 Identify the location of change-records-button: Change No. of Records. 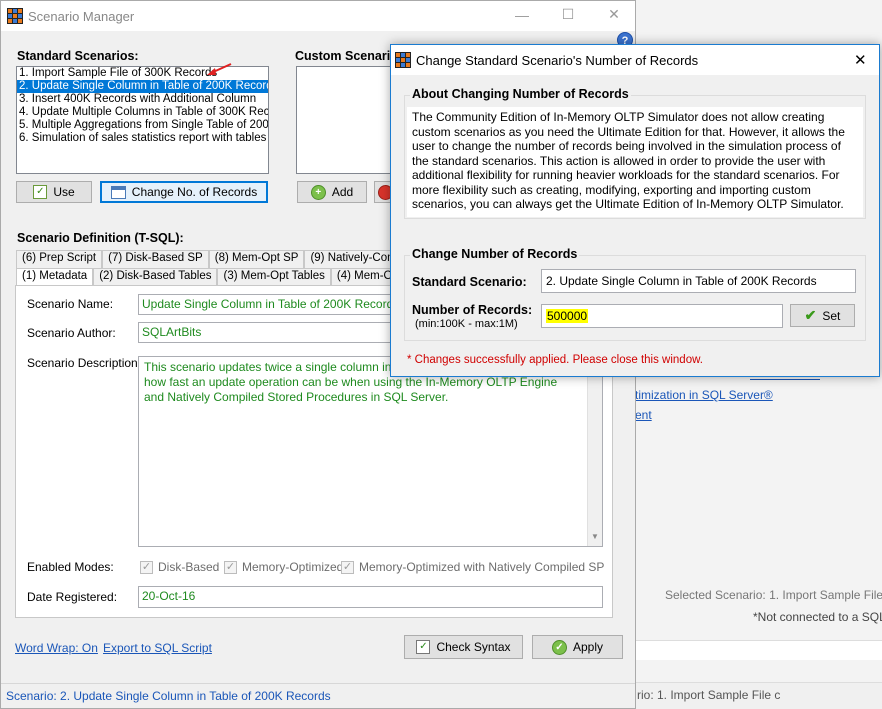
(184, 192).